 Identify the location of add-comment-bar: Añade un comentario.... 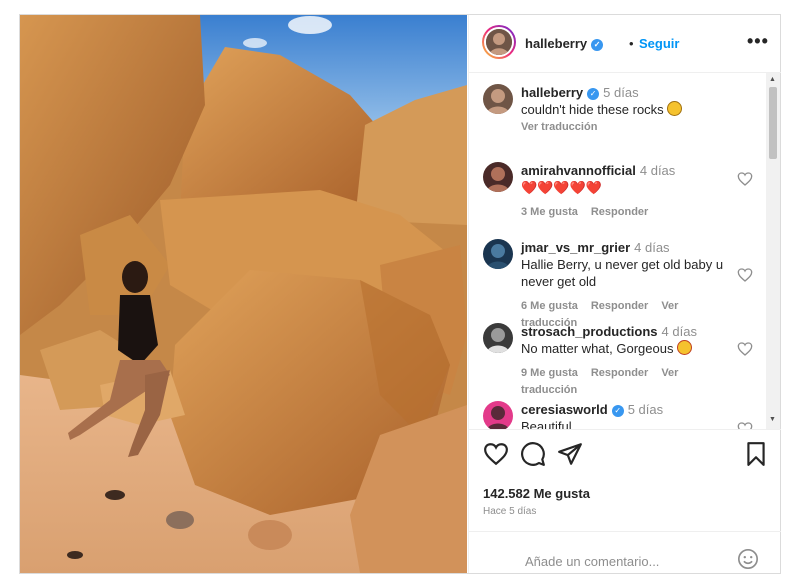
(625, 553).